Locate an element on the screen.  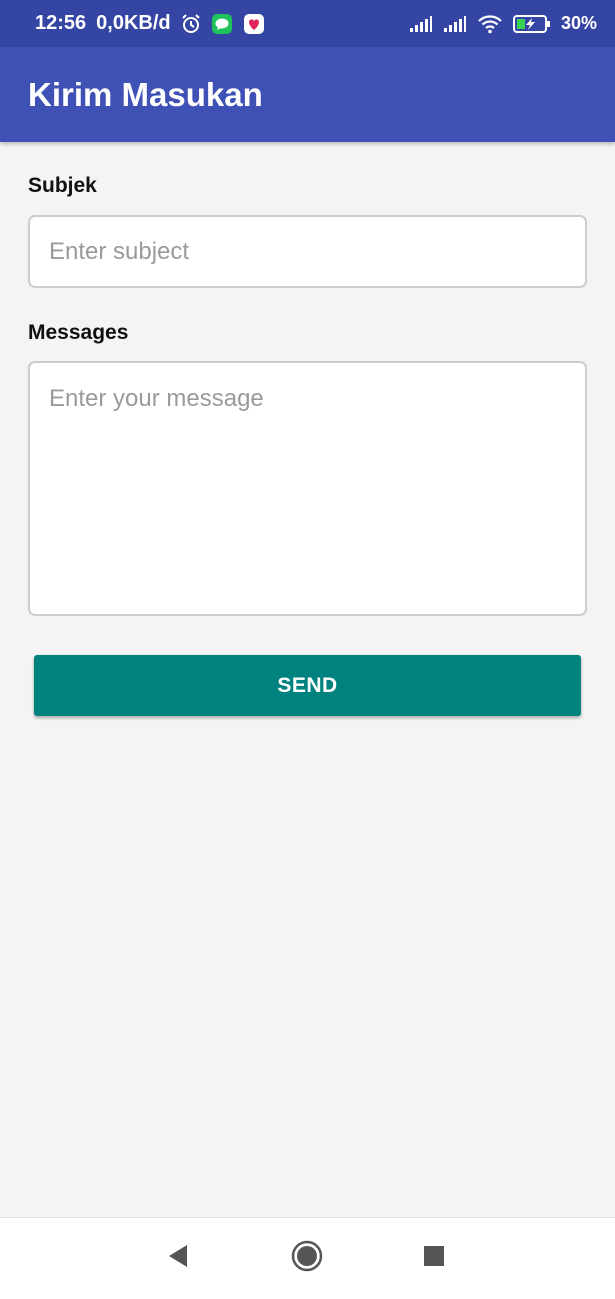
message-label: Messages is located at coordinates (78, 332).